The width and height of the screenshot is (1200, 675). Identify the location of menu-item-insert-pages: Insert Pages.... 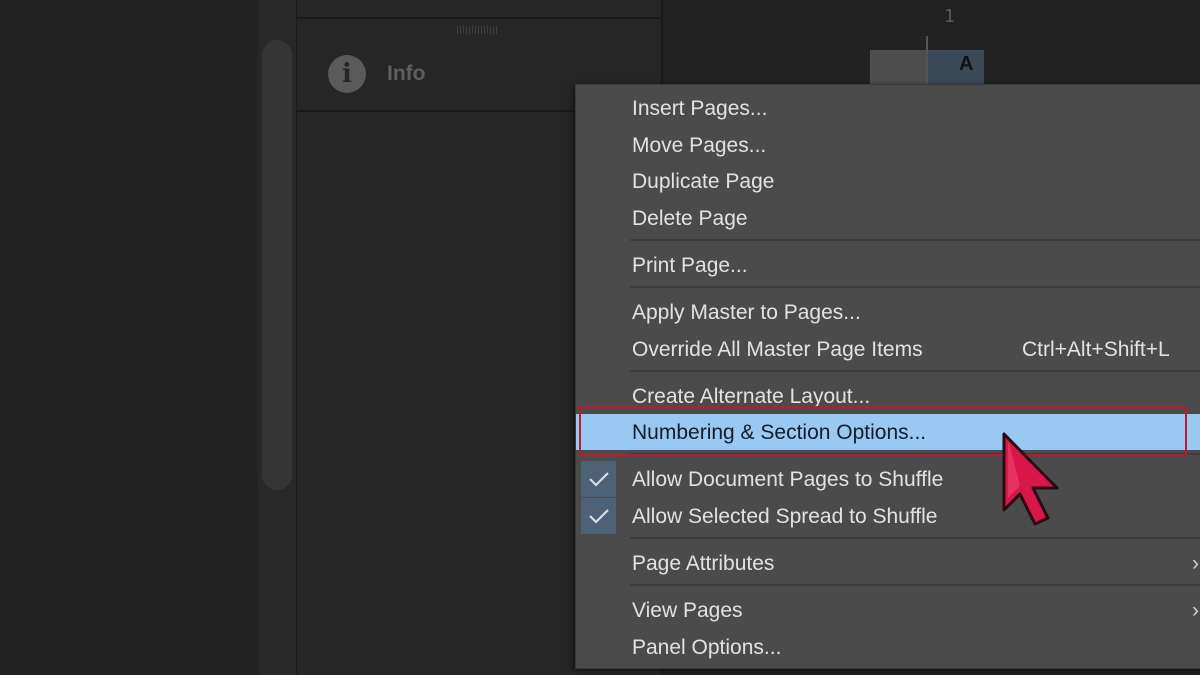
(888, 108).